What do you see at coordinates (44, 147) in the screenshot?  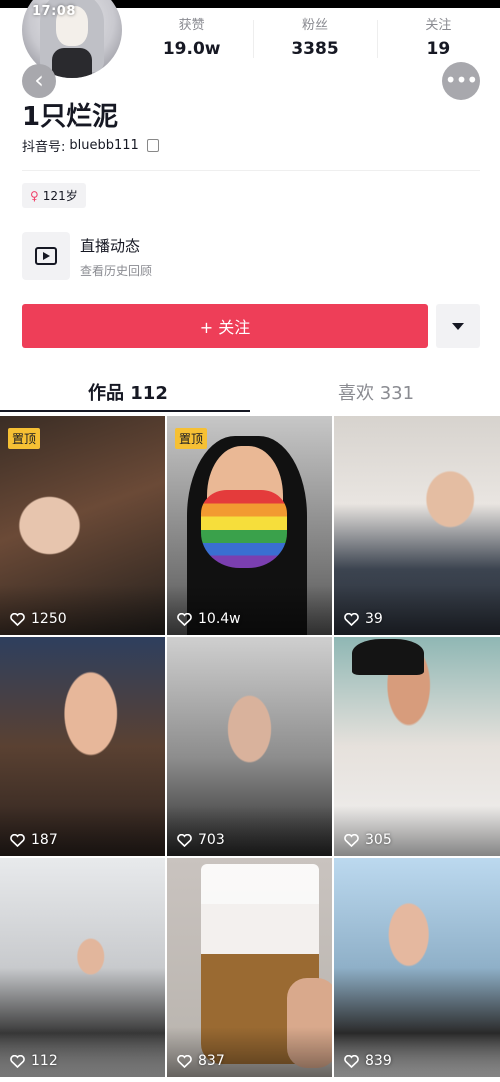 I see `douyin-id-label: 抖音号:` at bounding box center [44, 147].